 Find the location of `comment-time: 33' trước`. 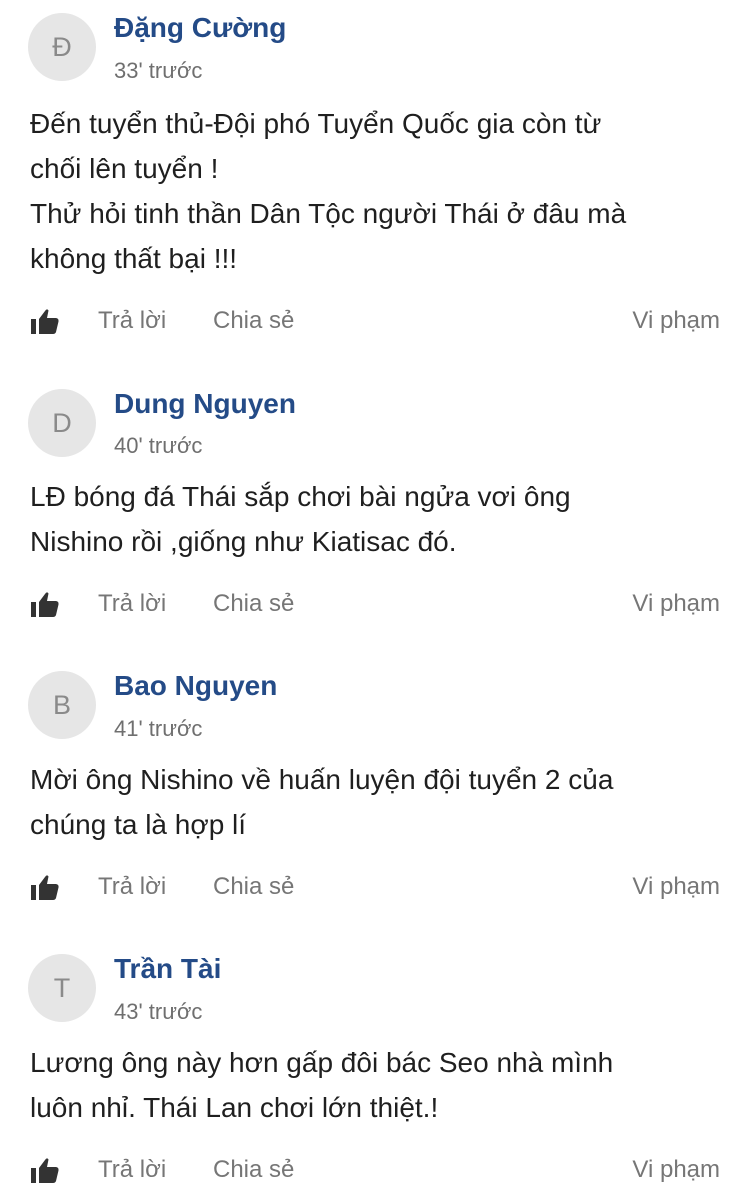

comment-time: 33' trước is located at coordinates (158, 70).